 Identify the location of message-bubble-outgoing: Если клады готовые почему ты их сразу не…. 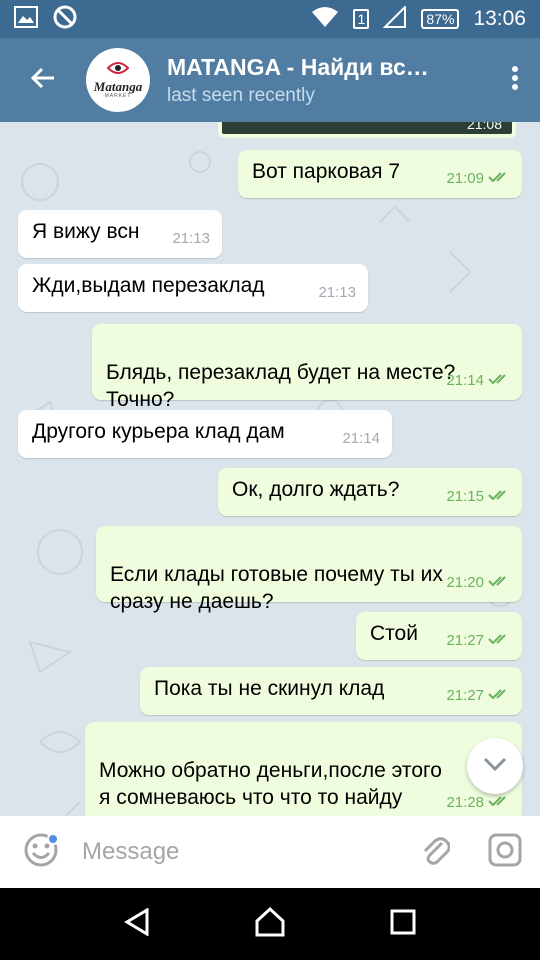
(309, 569).